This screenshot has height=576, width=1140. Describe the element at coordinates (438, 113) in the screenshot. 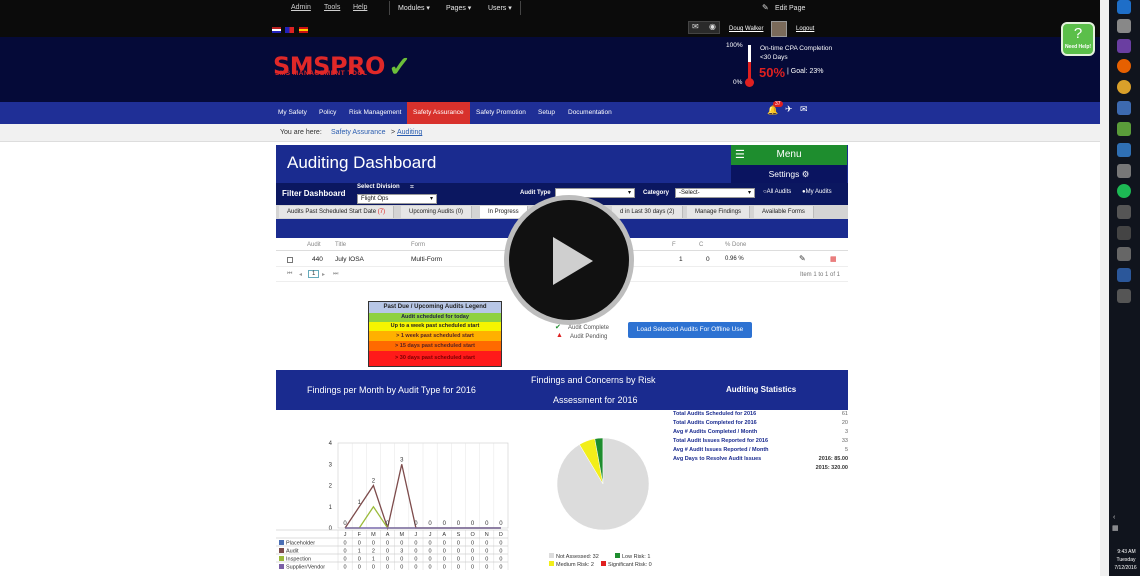

I see `nav-safety-assurance: Safety Assurance` at that location.